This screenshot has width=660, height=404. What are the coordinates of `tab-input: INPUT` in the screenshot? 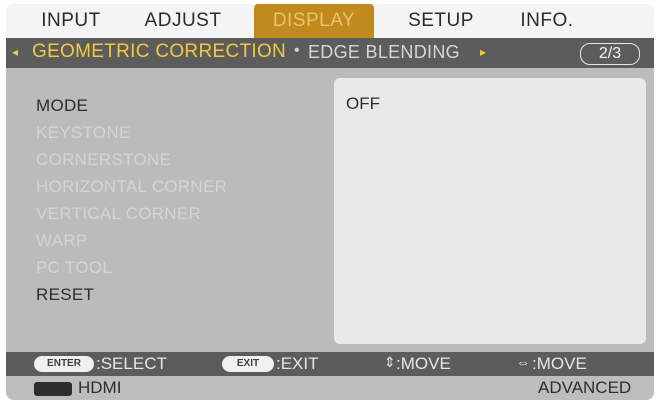 It's located at (71, 21).